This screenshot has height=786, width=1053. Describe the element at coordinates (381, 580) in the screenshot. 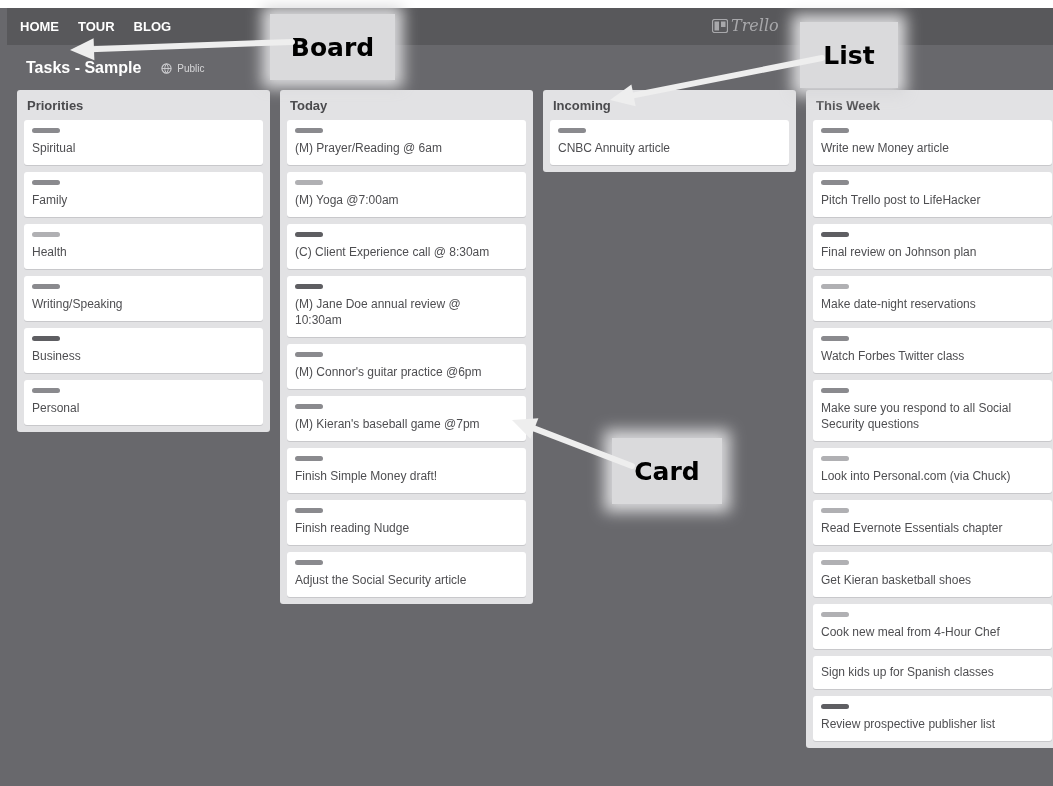

I see `card-title: Adjust the Social Security article` at that location.